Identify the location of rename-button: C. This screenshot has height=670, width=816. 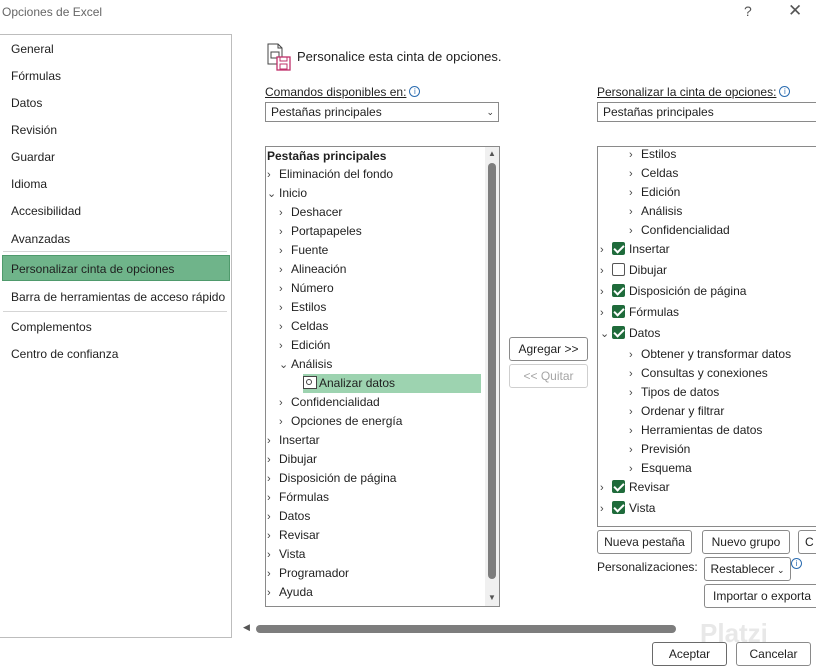
(807, 542).